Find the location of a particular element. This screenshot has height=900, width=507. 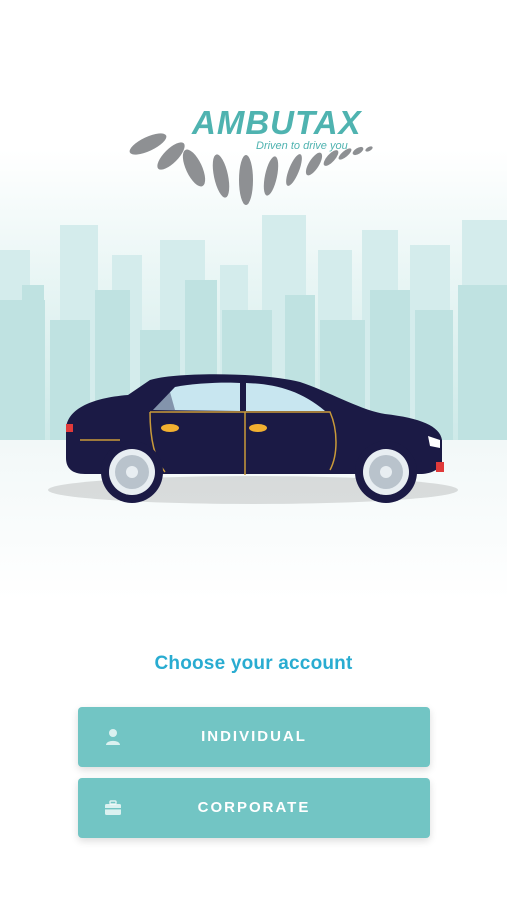

choose-account-title: Choose your account is located at coordinates (253, 663).